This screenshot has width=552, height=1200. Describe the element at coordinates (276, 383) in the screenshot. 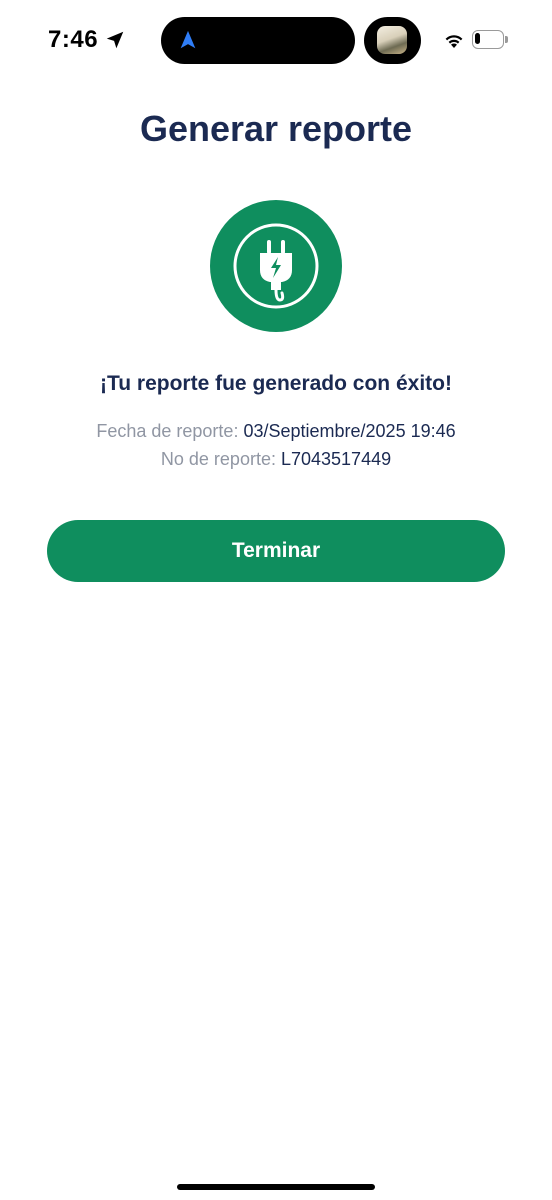

I see `success-message: ¡Tu reporte fue generado con éxito!` at that location.